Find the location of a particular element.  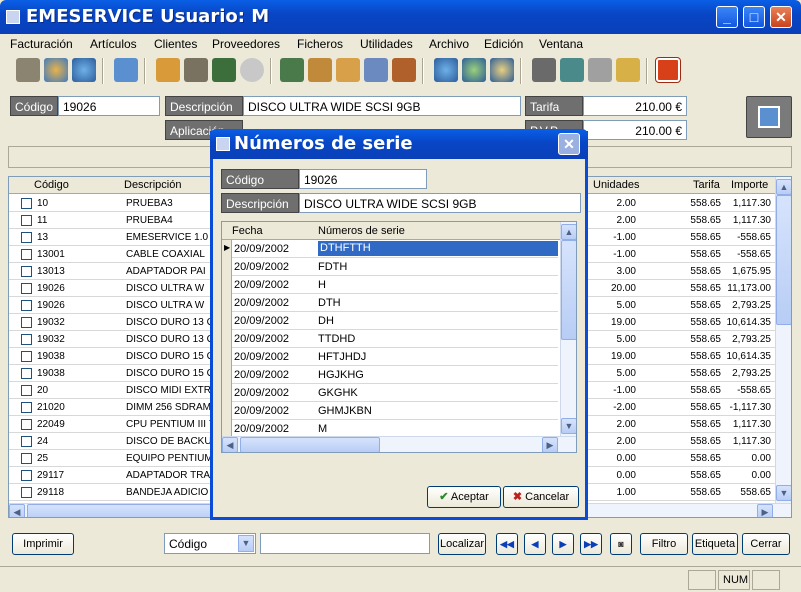

globe-user-icon is located at coordinates (502, 70).